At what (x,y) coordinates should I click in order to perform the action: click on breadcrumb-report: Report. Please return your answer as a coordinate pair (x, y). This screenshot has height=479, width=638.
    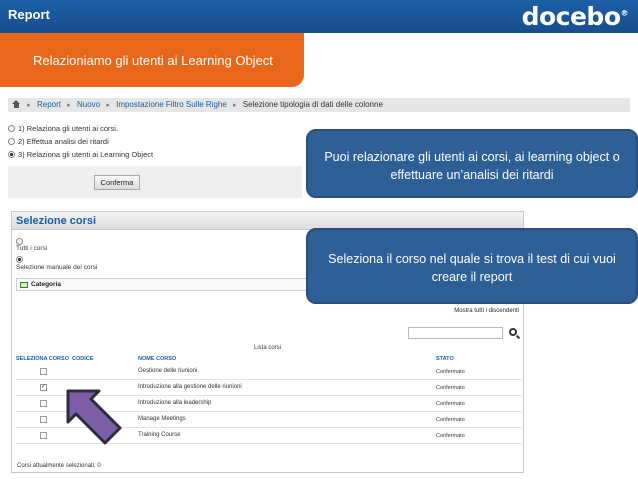
    Looking at the image, I should click on (49, 104).